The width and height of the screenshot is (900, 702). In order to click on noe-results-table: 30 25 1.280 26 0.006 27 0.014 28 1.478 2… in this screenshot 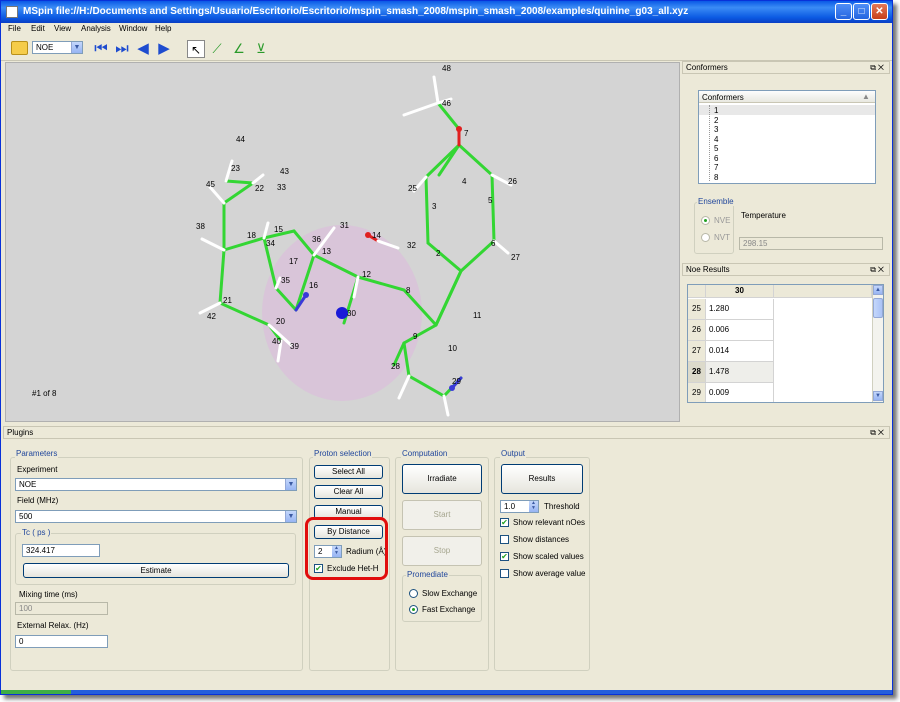, I will do `click(785, 343)`.